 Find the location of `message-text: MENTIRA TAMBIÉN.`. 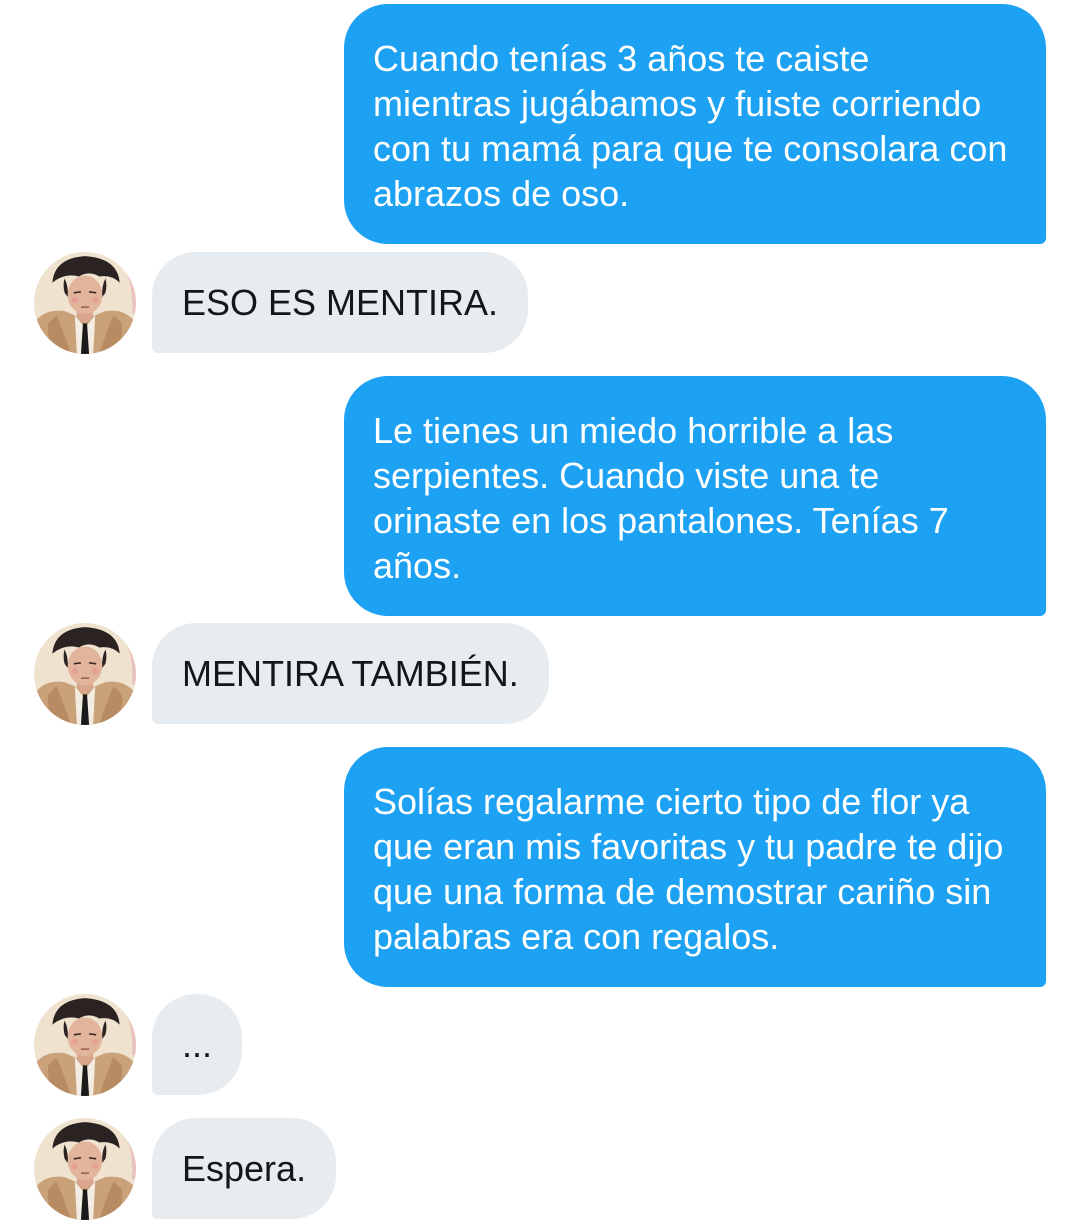

message-text: MENTIRA TAMBIÉN. is located at coordinates (350, 673).